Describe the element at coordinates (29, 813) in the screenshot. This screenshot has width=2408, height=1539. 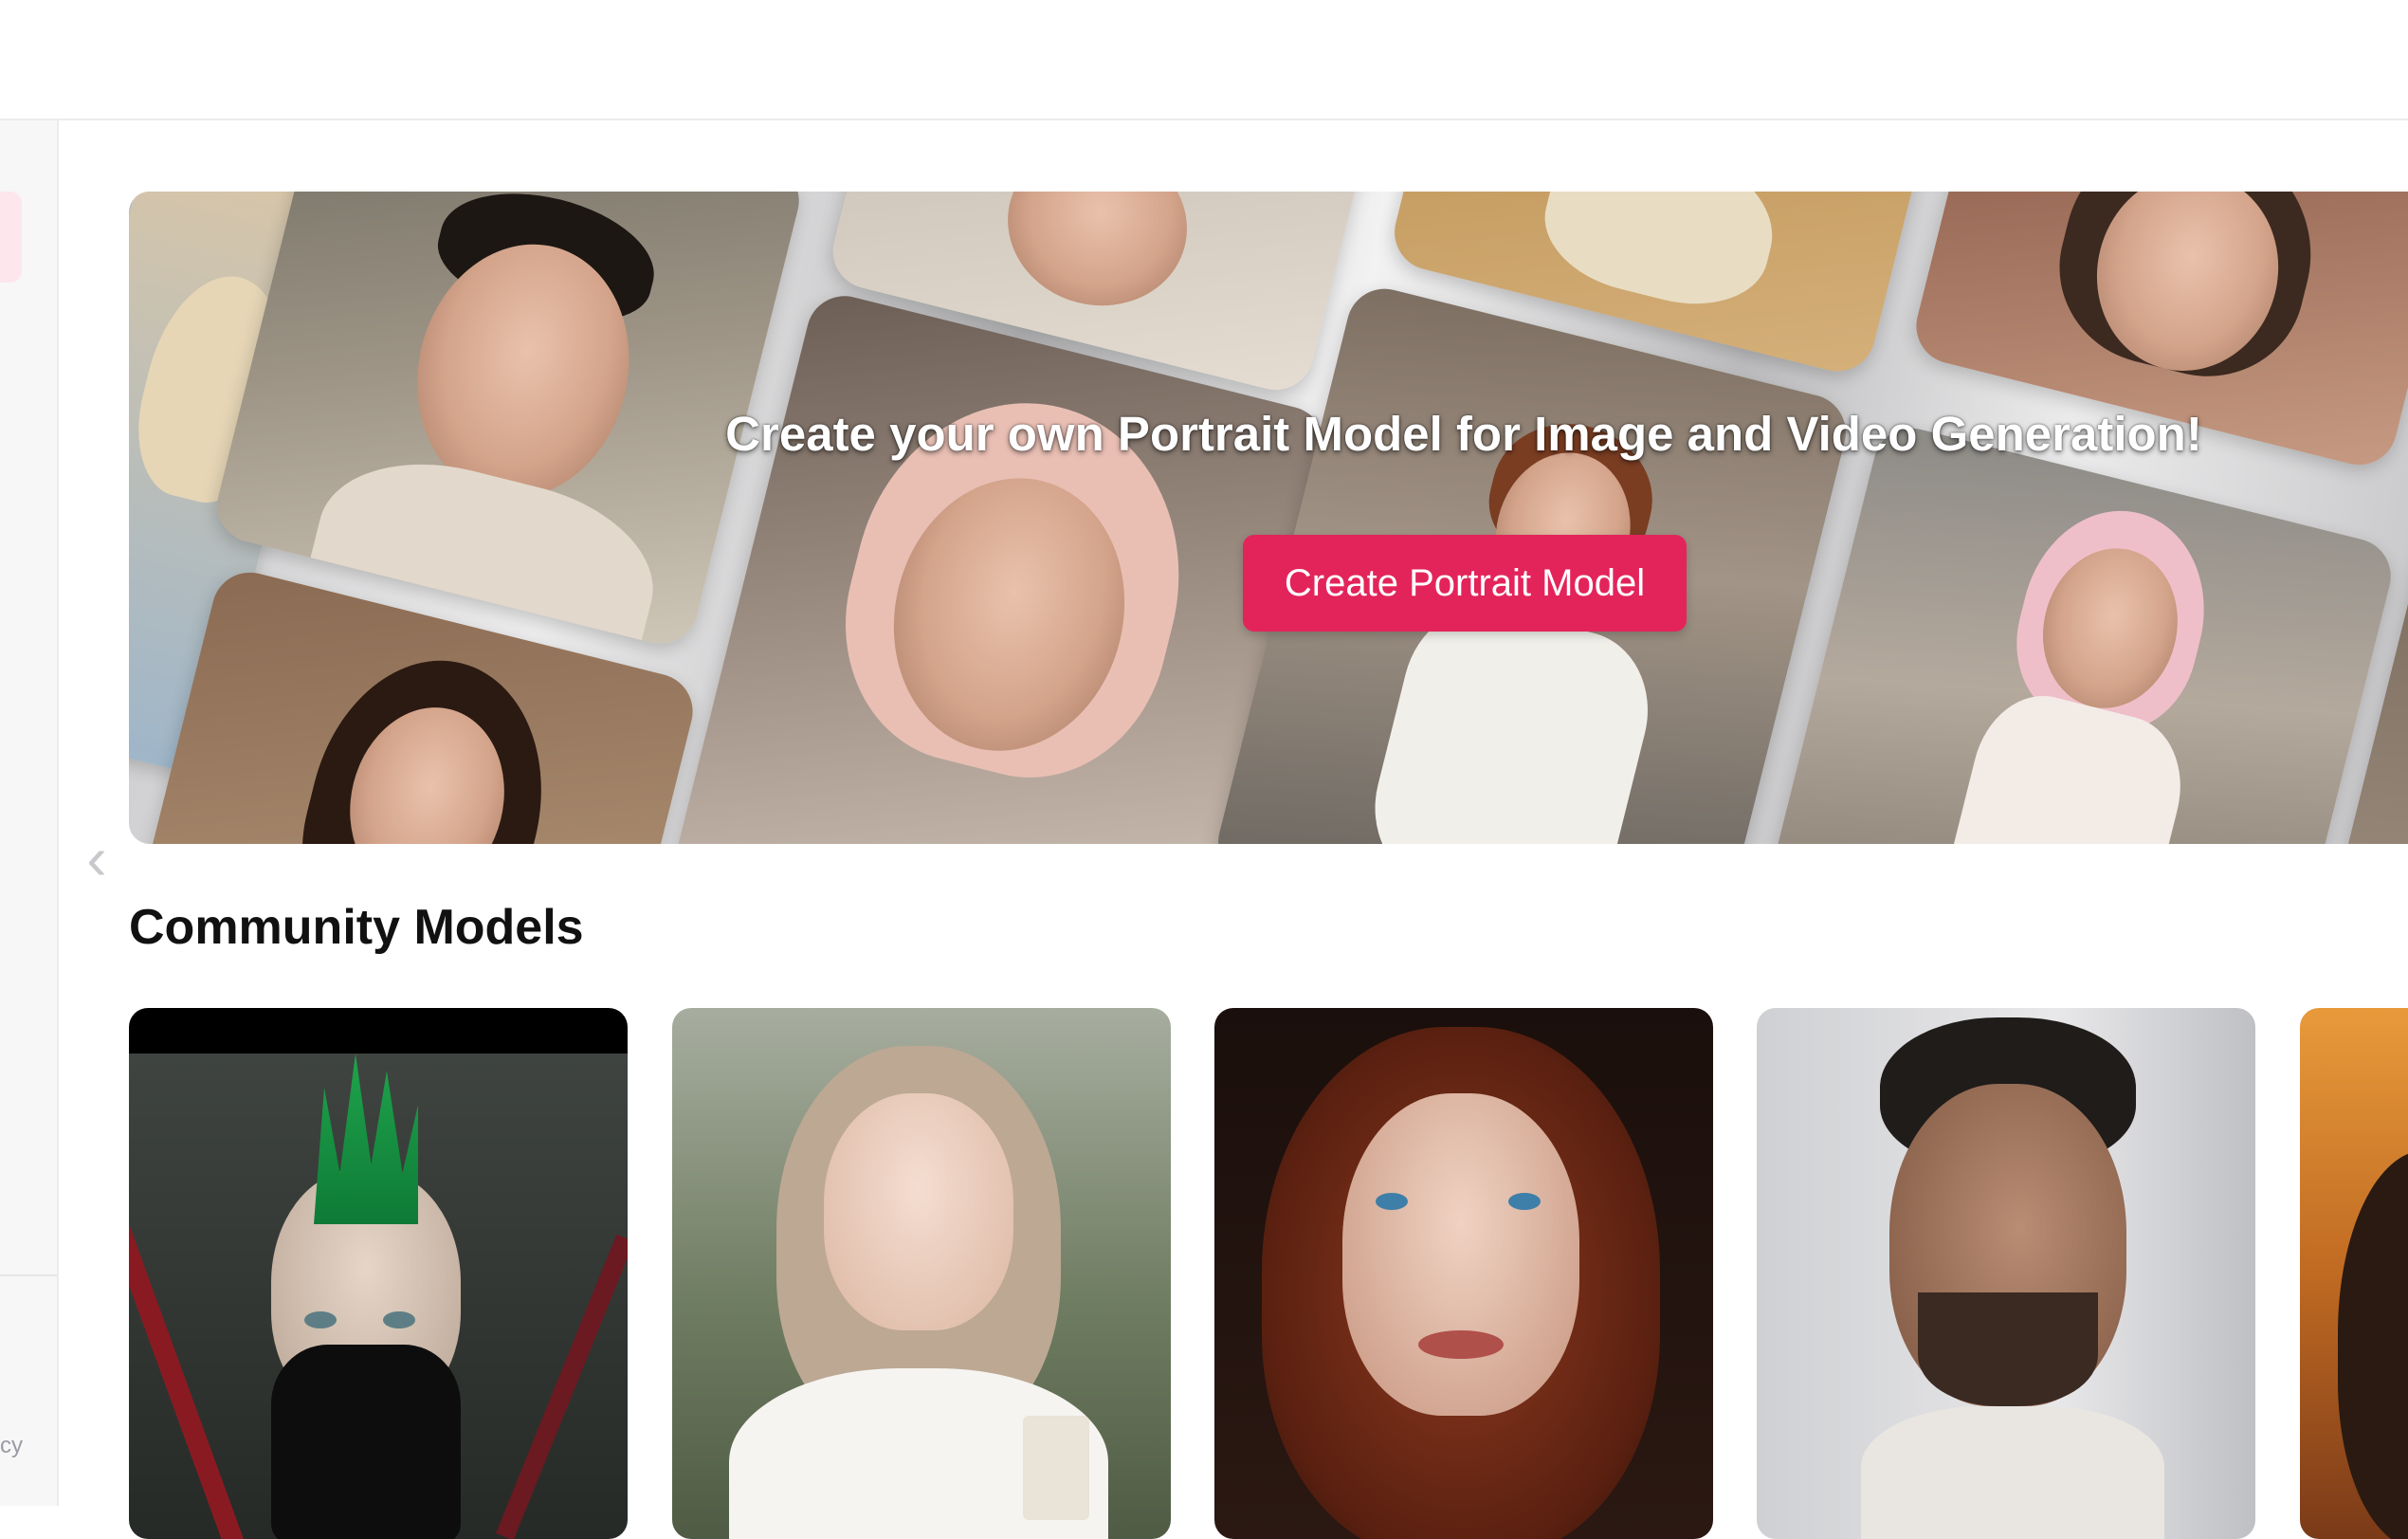
I see `sidebar: cy` at that location.